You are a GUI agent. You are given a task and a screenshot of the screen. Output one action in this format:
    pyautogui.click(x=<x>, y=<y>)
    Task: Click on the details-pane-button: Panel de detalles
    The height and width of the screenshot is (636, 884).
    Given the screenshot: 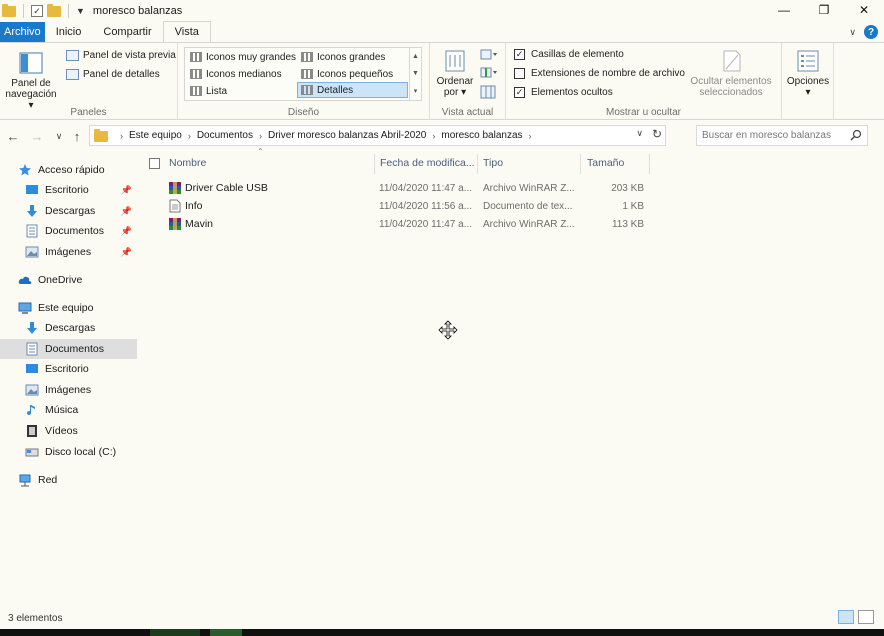 What is the action you would take?
    pyautogui.click(x=113, y=74)
    